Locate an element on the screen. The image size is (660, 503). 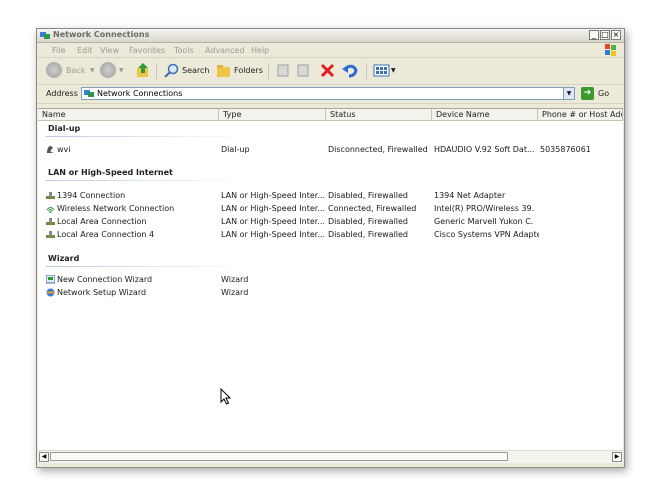
search-icon is located at coordinates (171, 70).